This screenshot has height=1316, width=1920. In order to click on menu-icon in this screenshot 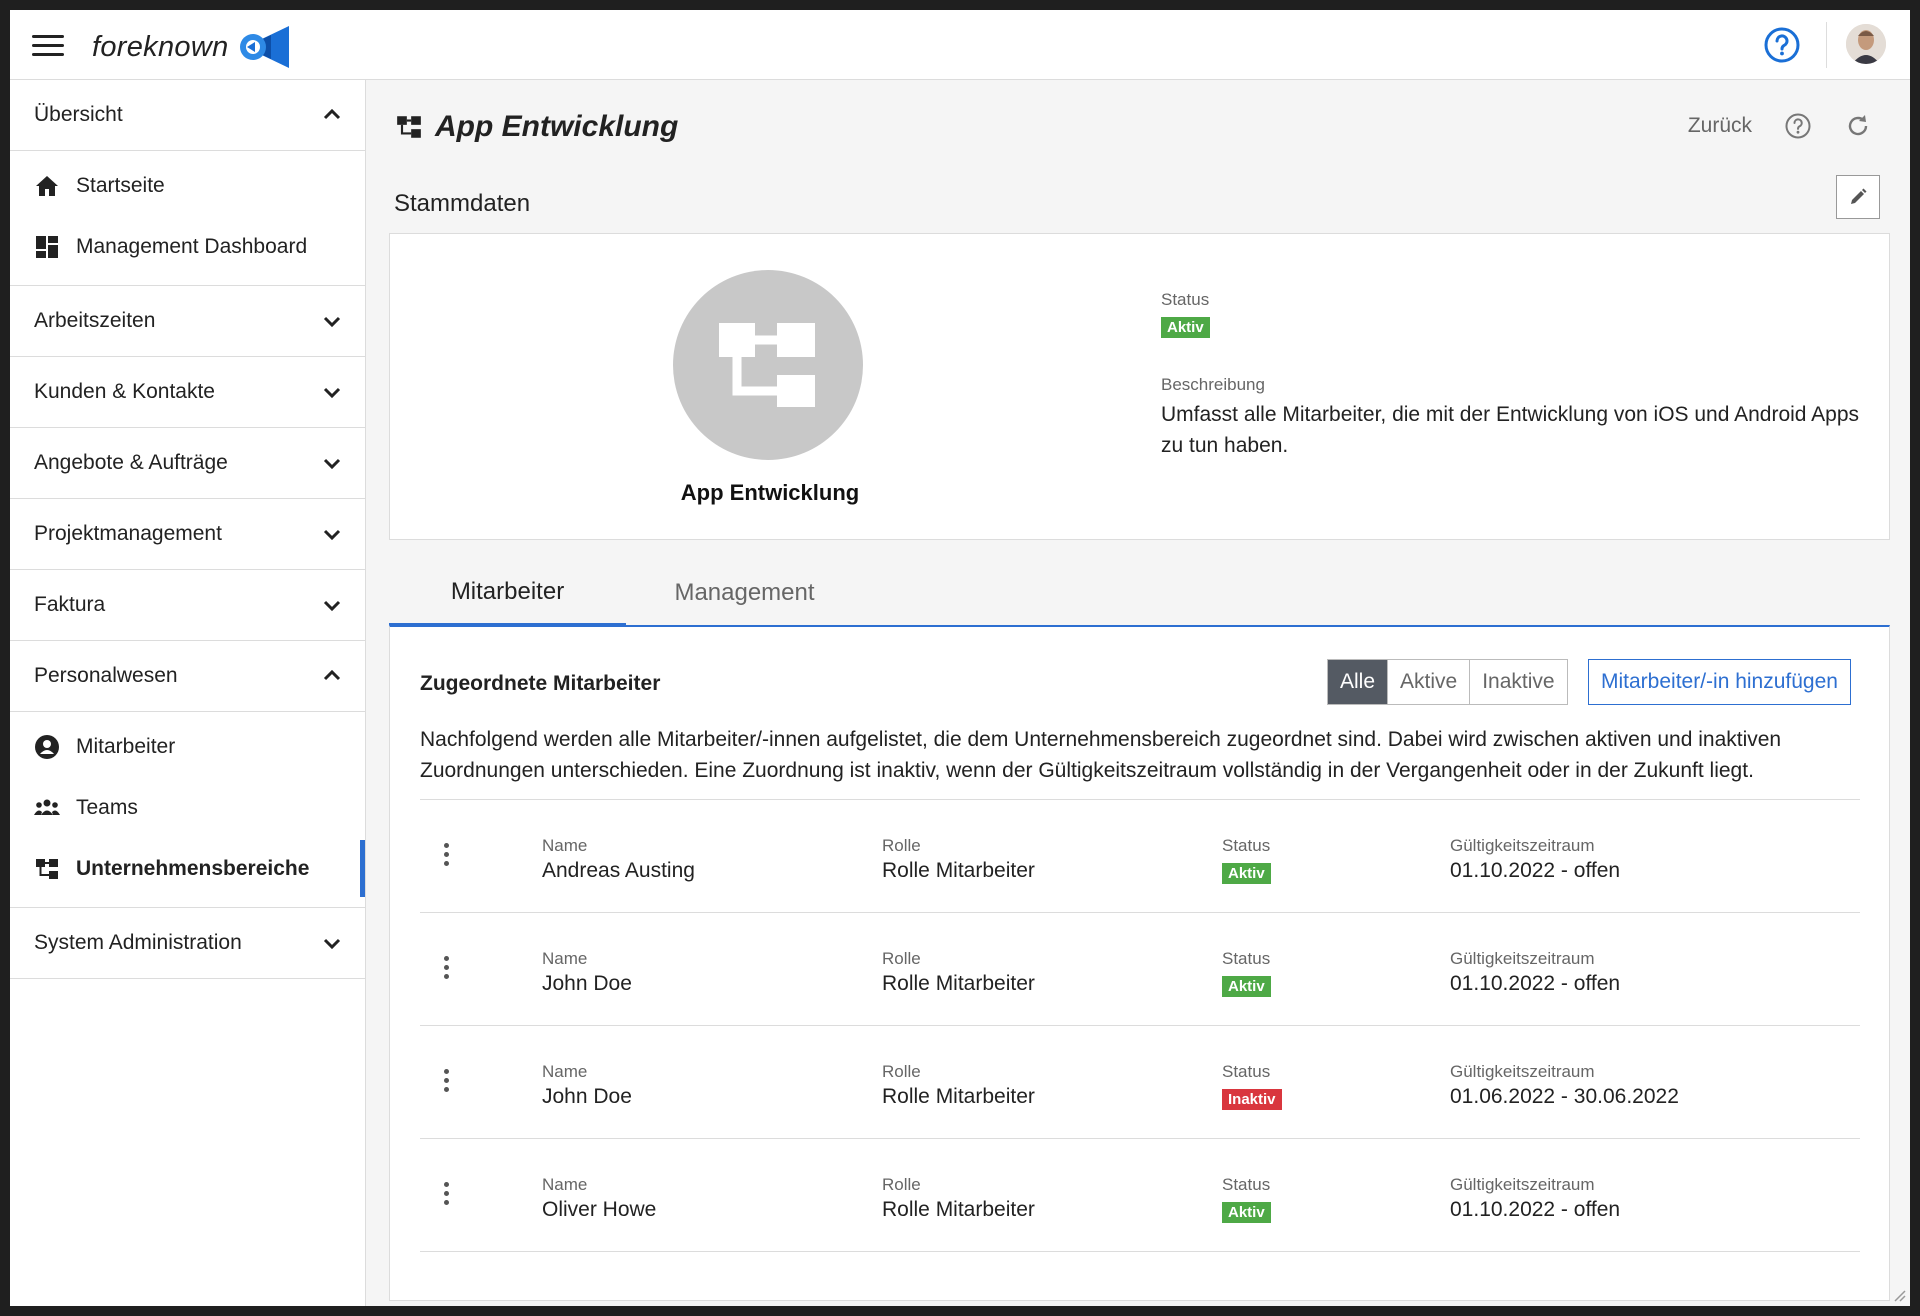, I will do `click(48, 46)`.